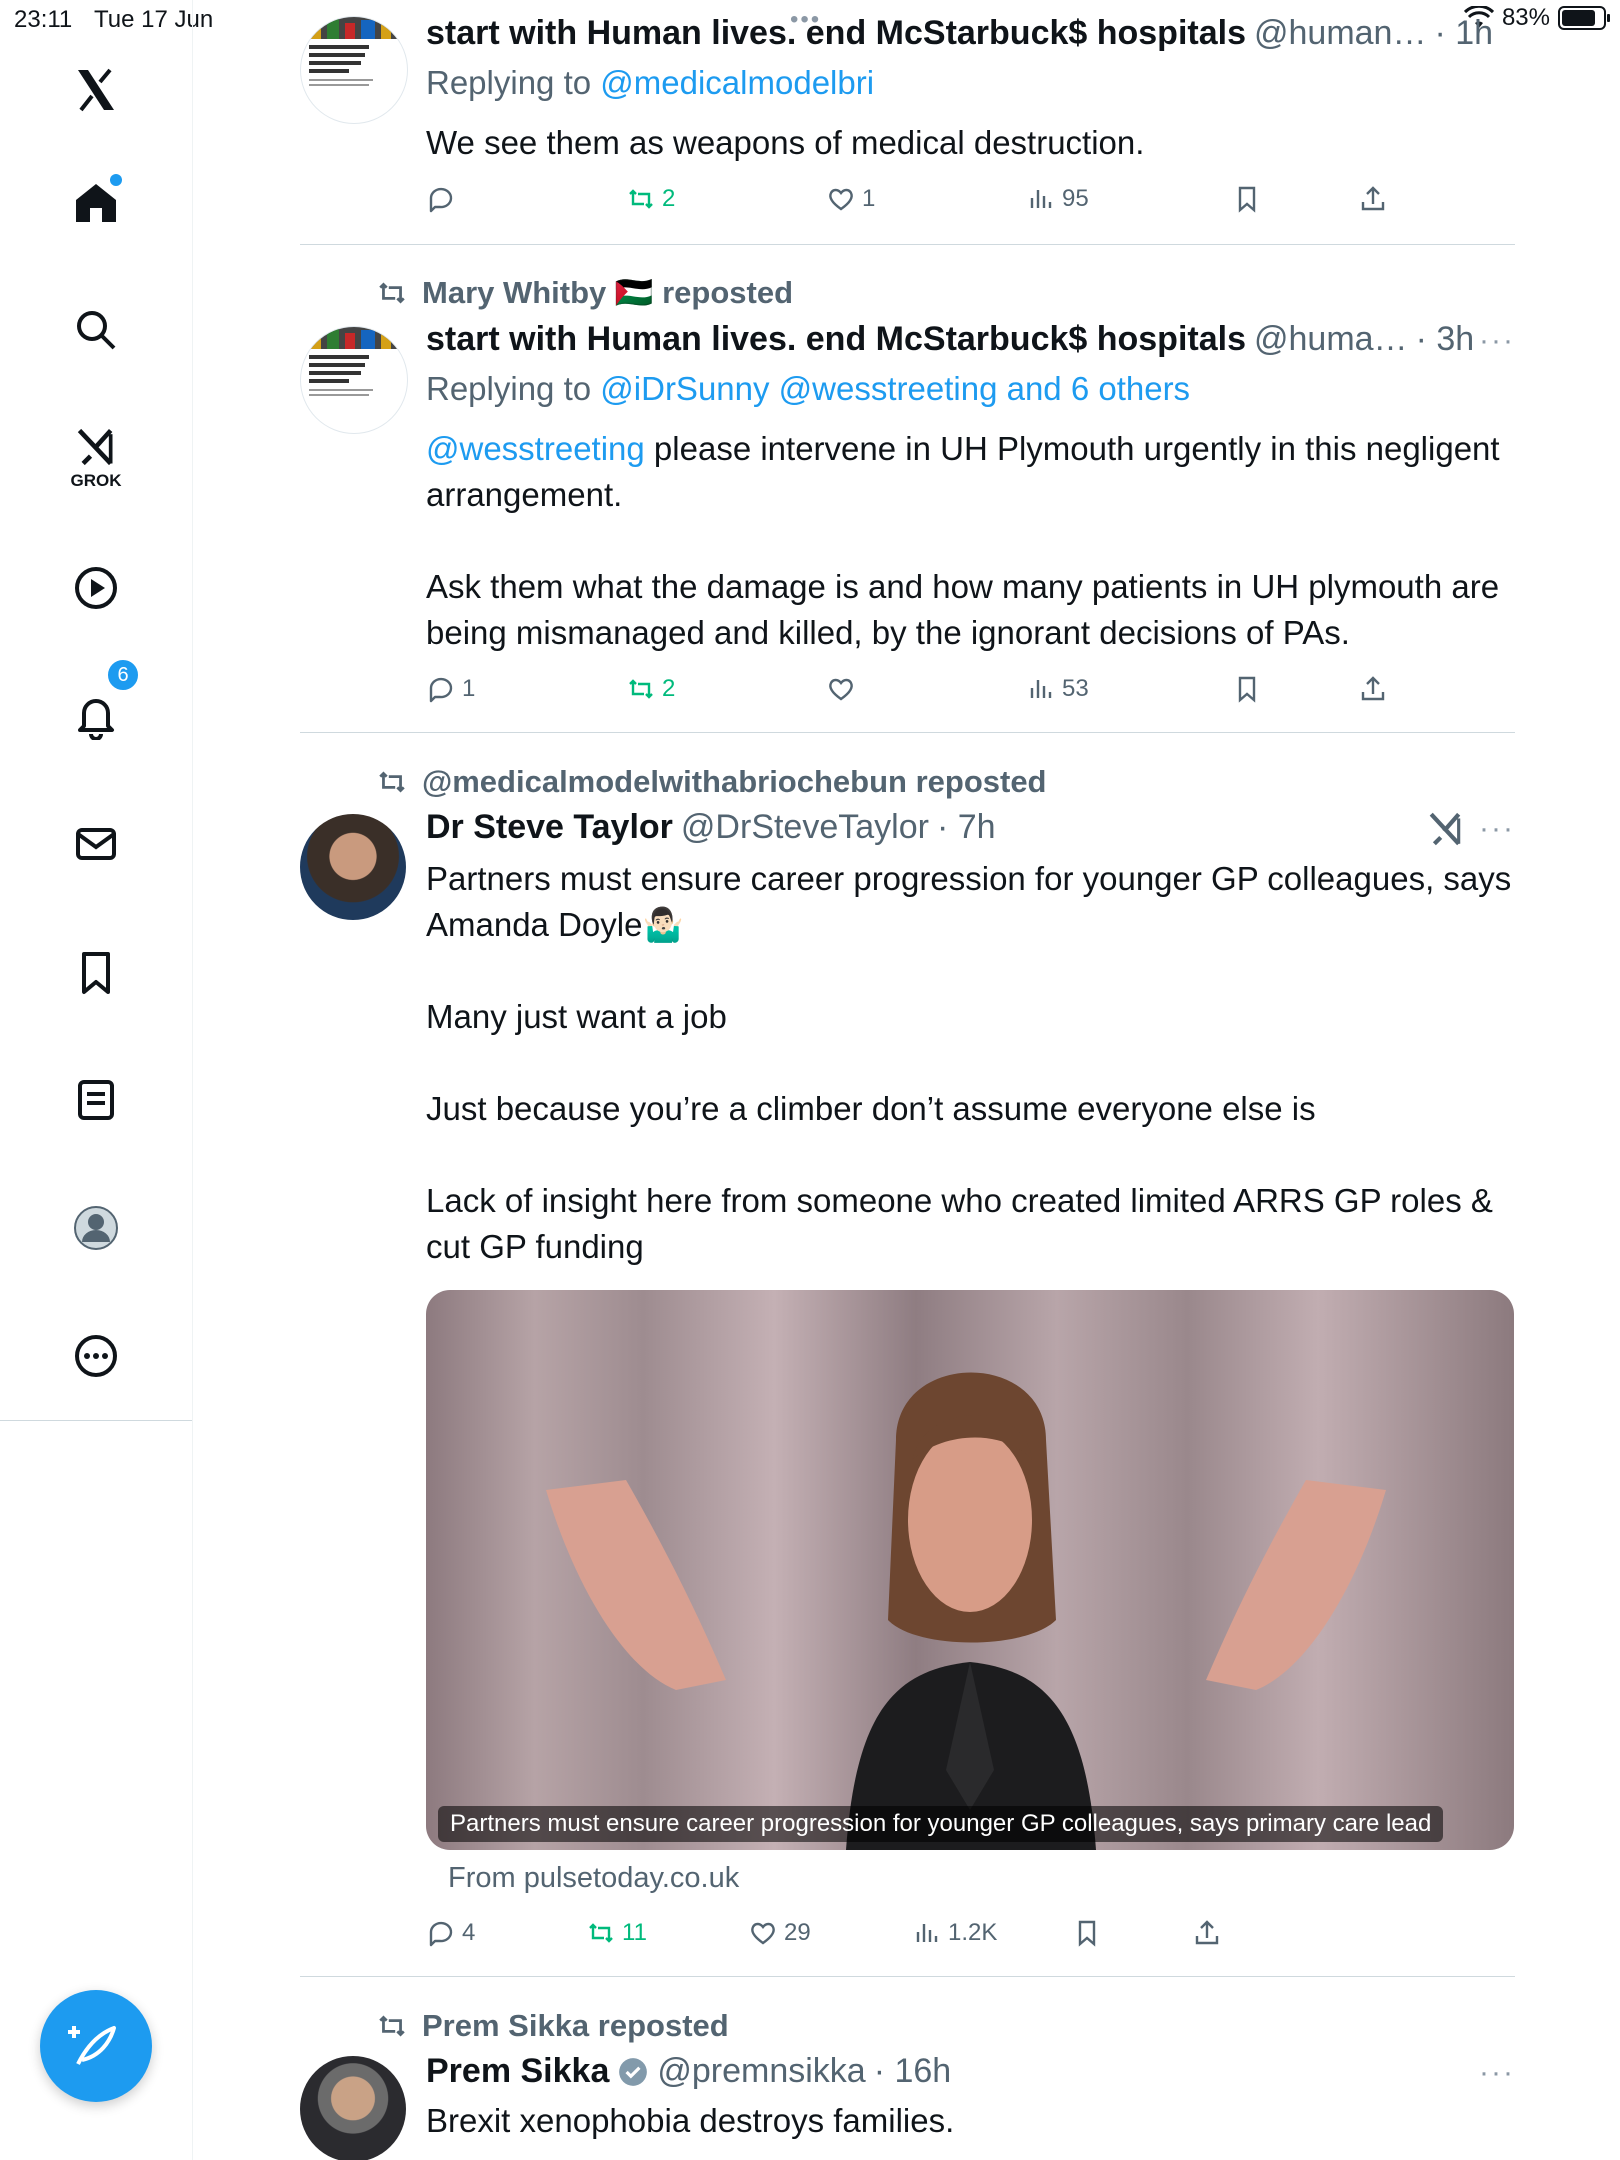  What do you see at coordinates (549, 827) in the screenshot?
I see `display-name: Dr Steve Taylor` at bounding box center [549, 827].